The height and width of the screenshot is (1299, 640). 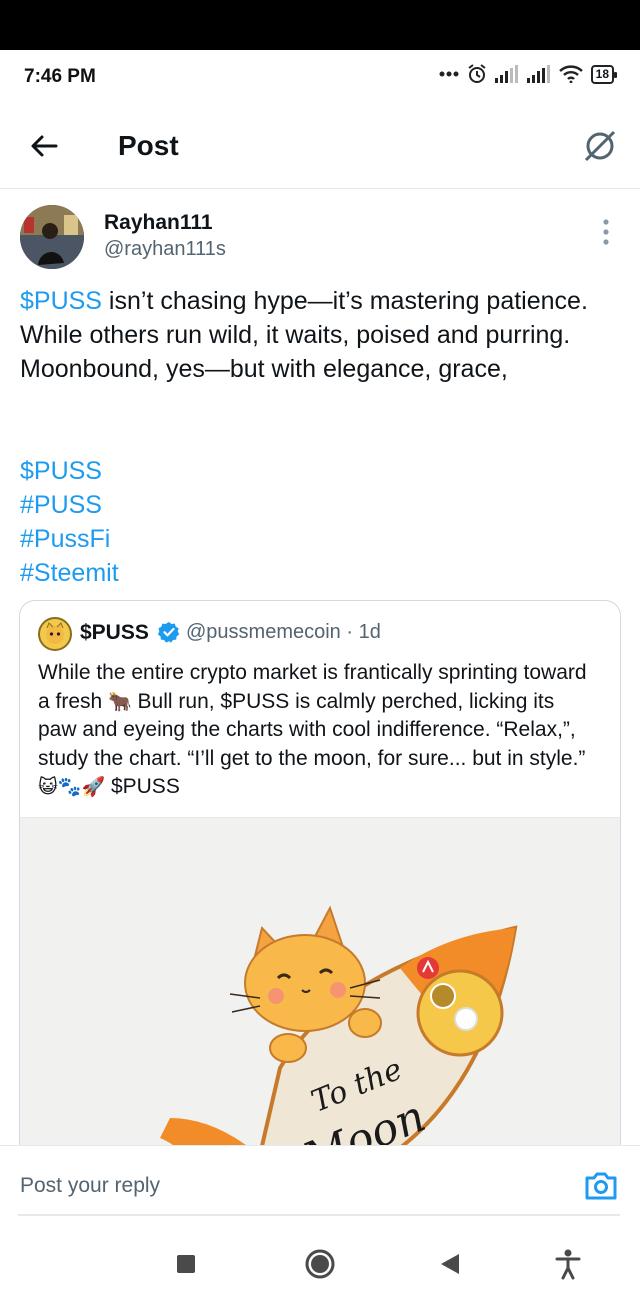 I want to click on verified-badge-icon, so click(x=169, y=632).